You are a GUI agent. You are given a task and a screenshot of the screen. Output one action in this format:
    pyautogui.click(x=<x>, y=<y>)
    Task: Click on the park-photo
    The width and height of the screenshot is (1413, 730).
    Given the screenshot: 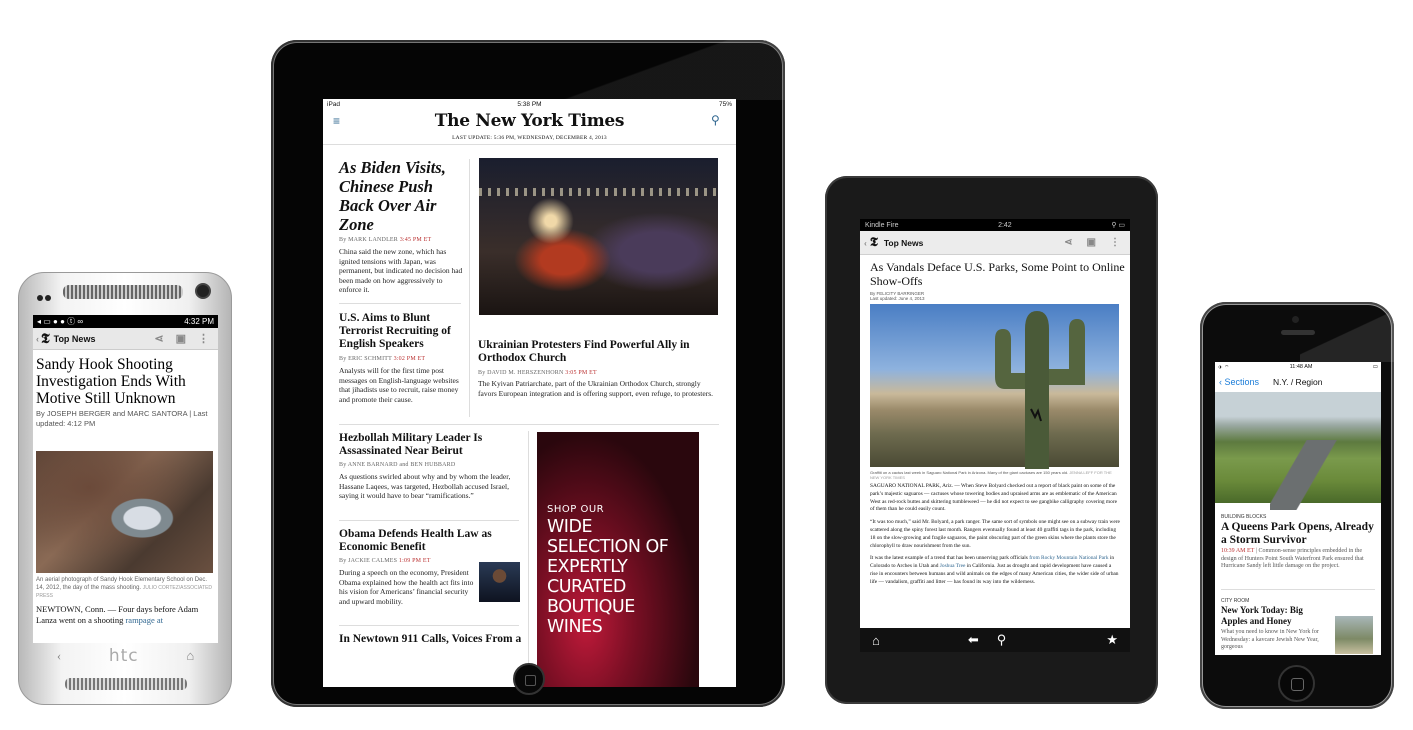 What is the action you would take?
    pyautogui.click(x=1298, y=451)
    